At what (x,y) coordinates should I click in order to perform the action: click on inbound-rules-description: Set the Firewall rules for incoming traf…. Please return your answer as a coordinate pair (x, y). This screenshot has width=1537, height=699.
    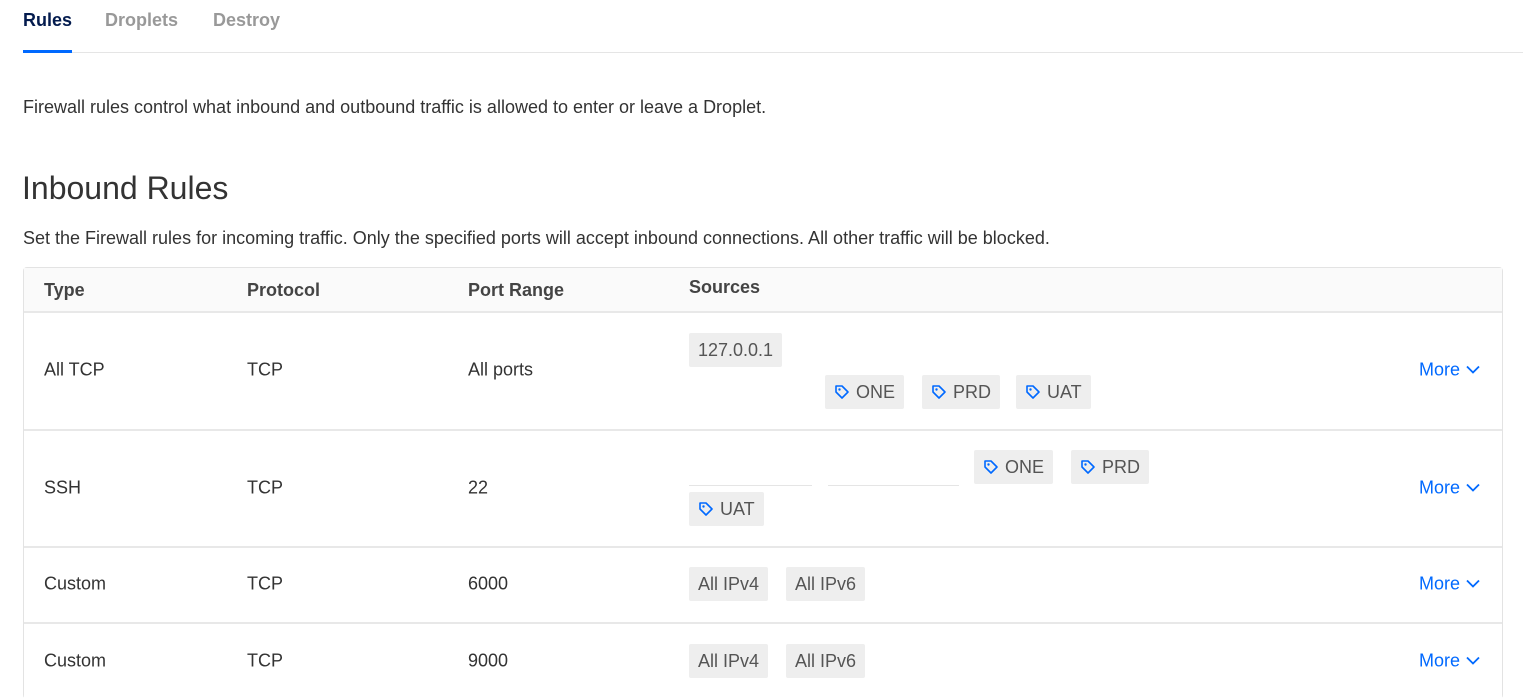
    Looking at the image, I should click on (536, 238).